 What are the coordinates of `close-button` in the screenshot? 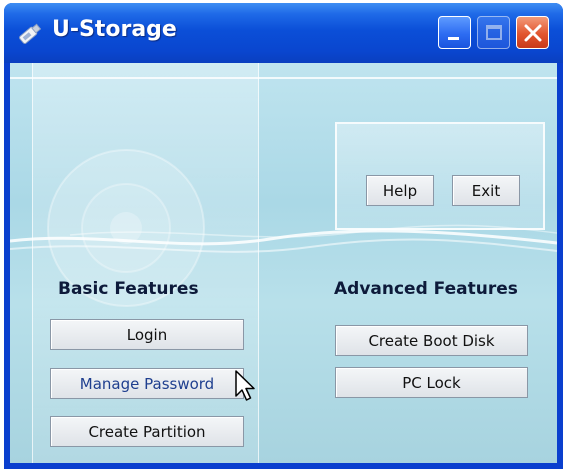 It's located at (532, 32).